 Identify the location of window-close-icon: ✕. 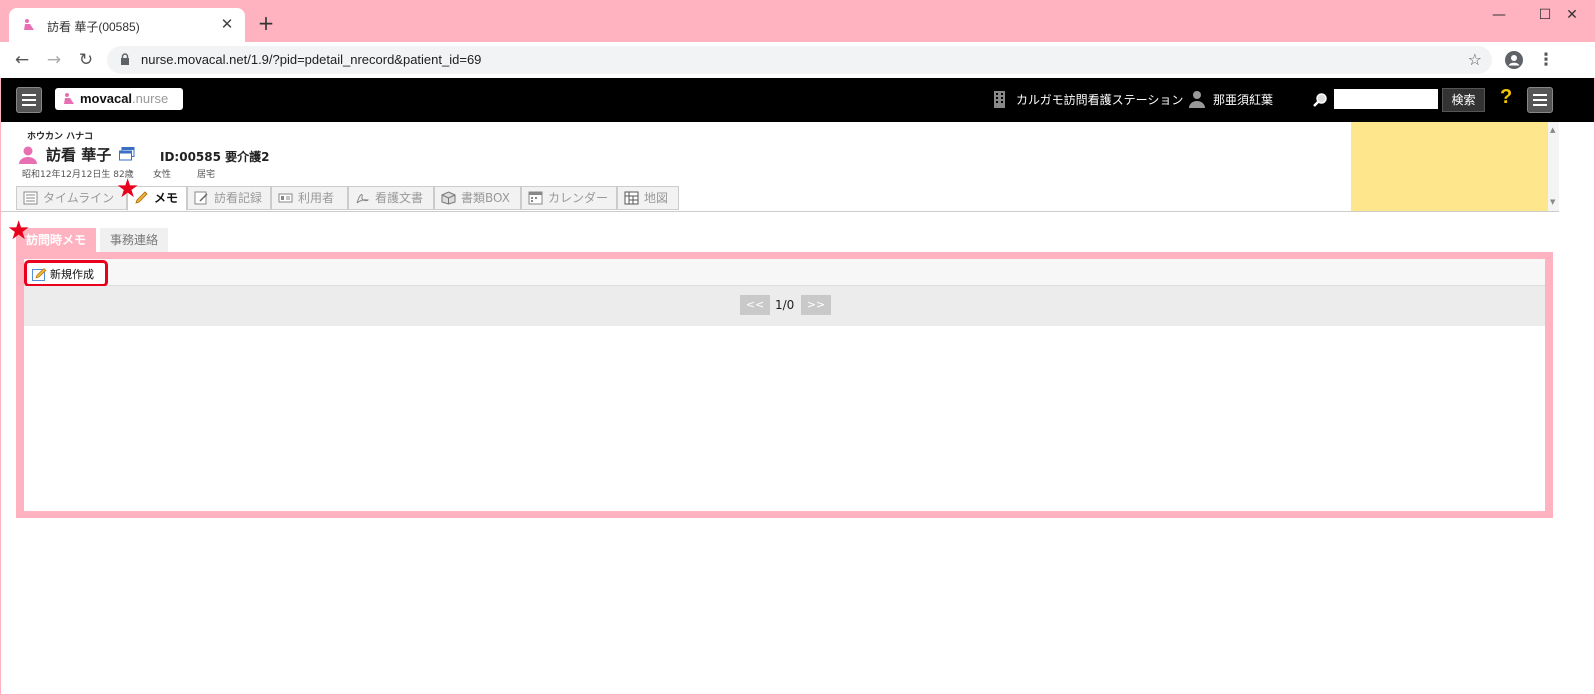
(1572, 15).